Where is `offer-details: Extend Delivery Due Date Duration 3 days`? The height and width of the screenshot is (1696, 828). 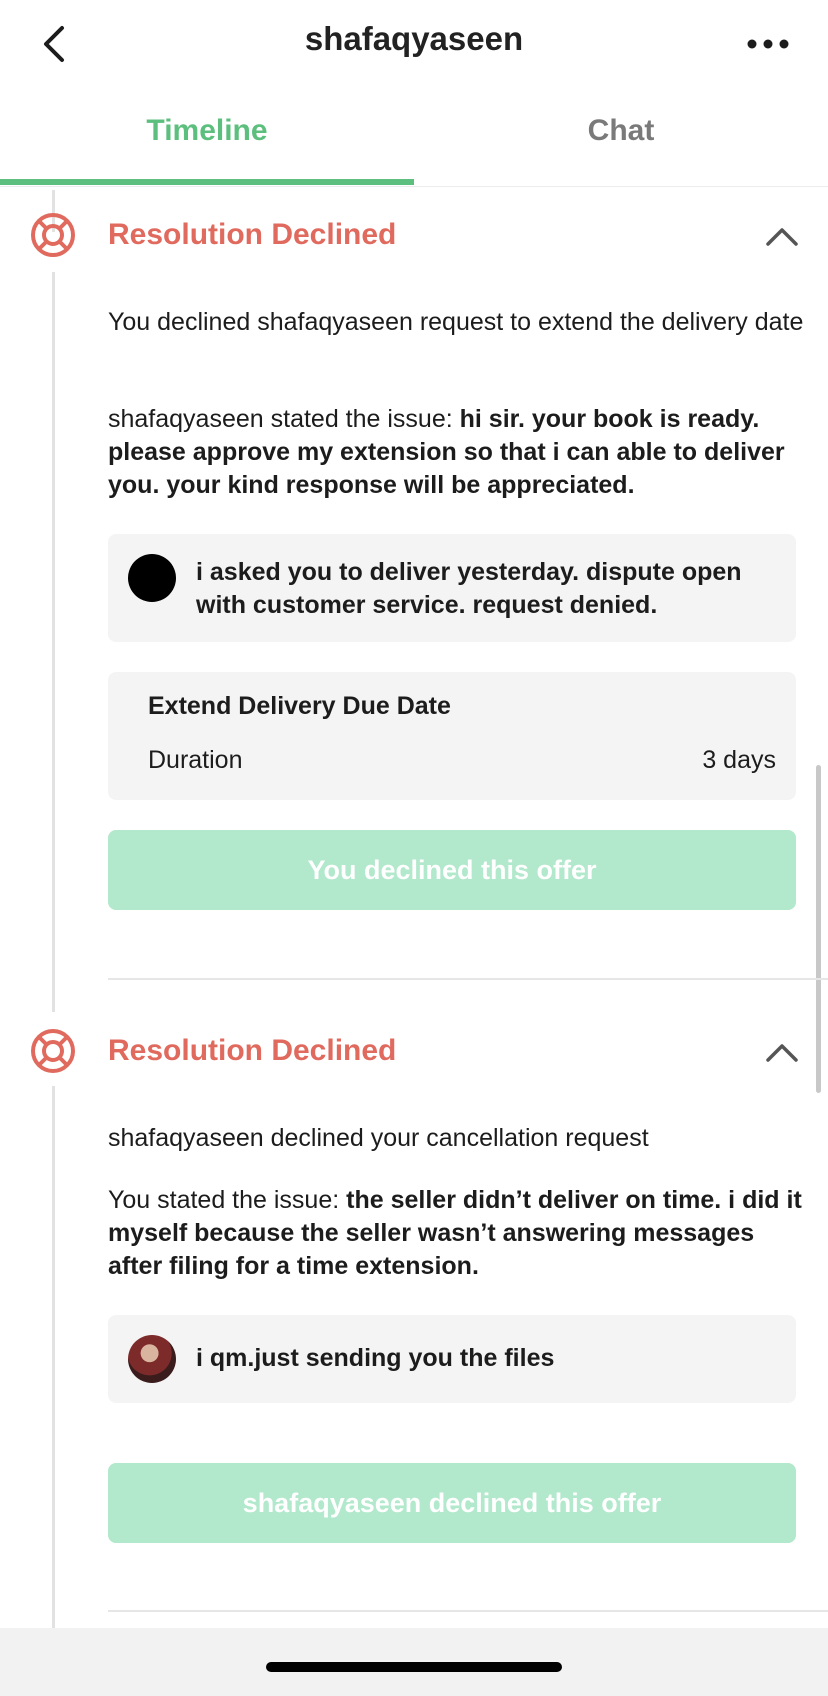
offer-details: Extend Delivery Due Date Duration 3 days is located at coordinates (452, 736).